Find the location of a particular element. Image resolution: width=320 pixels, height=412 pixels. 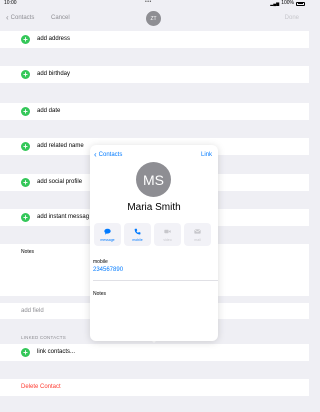

mobile-call-button: mobile is located at coordinates (137, 234).